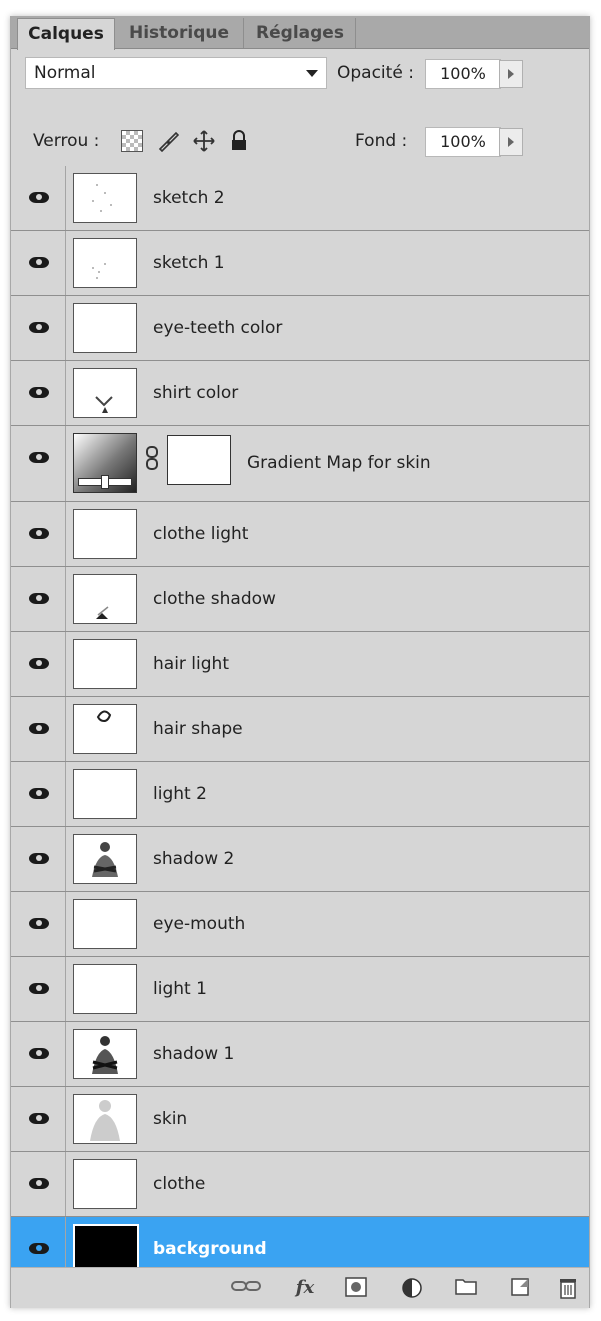  Describe the element at coordinates (300, 534) in the screenshot. I see `layer-row-clothe-light: clothe light` at that location.